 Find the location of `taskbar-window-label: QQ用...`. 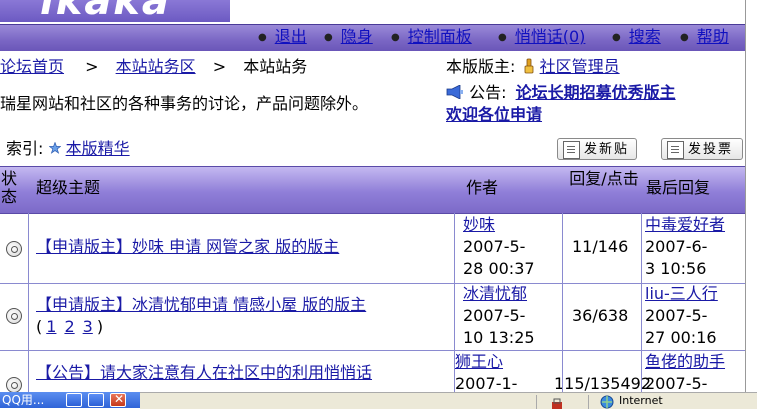

taskbar-window-label: QQ用... is located at coordinates (23, 400).